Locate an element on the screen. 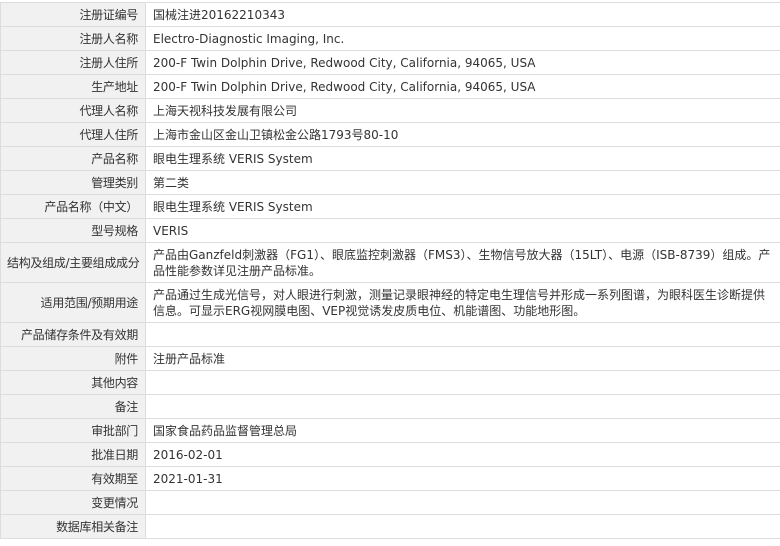 This screenshot has width=780, height=546. label-product-name-chinese: 产品名称（中文） is located at coordinates (73, 207).